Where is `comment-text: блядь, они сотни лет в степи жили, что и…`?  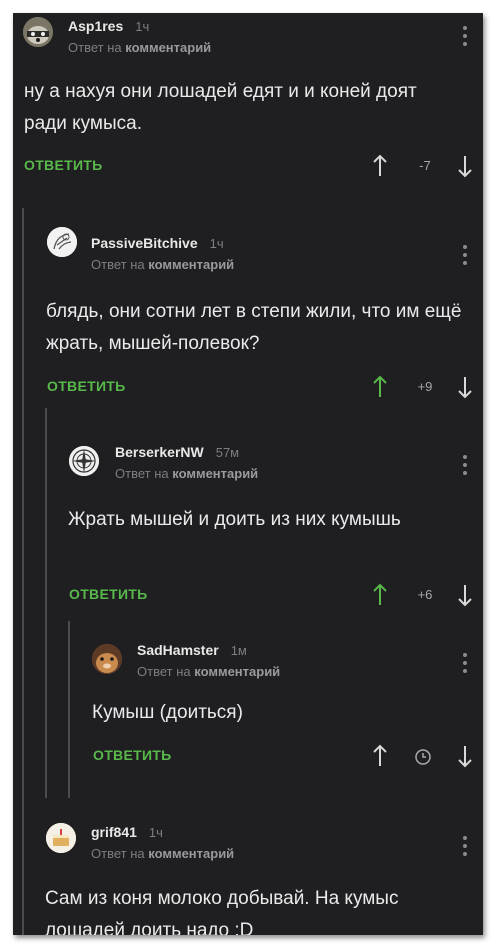 comment-text: блядь, они сотни лет в степи жили, что и… is located at coordinates (254, 327).